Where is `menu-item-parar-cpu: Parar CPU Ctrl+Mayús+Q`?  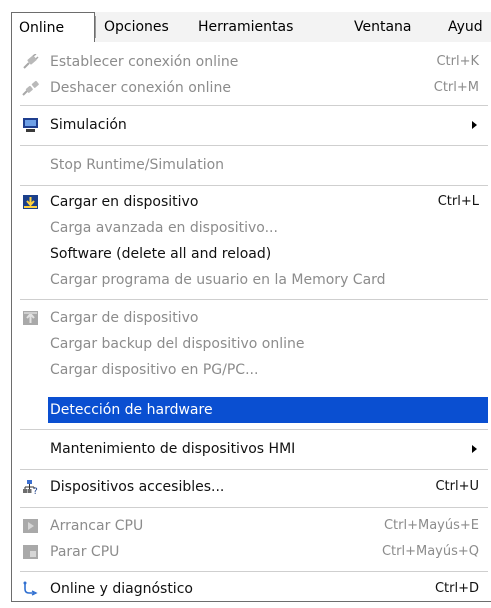
menu-item-parar-cpu: Parar CPU Ctrl+Mayús+Q is located at coordinates (251, 552).